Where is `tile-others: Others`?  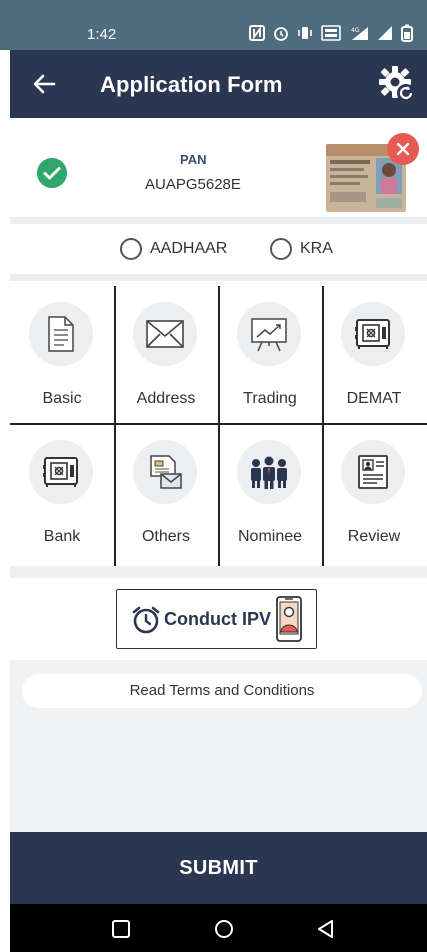
tile-others: Others is located at coordinates (166, 493).